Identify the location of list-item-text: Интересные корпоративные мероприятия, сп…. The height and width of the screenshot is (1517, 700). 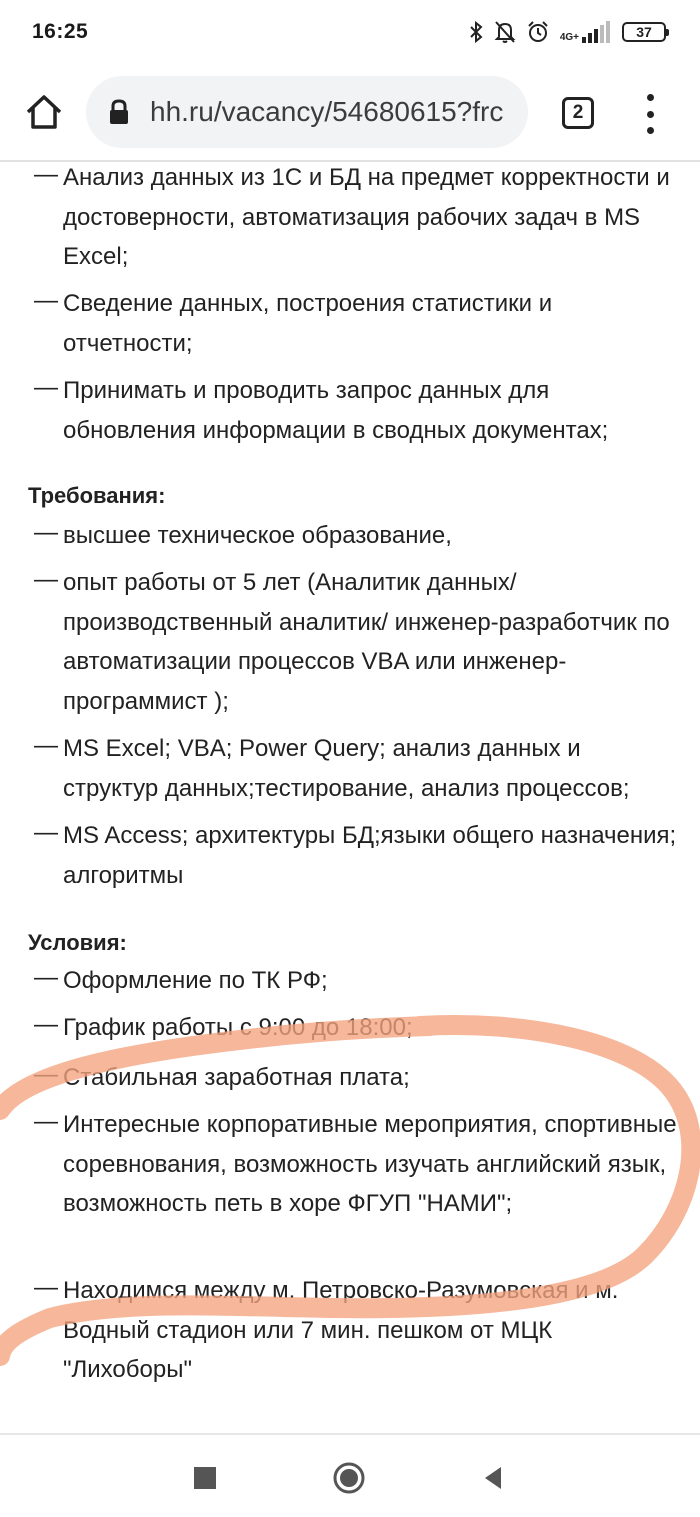
(370, 1164).